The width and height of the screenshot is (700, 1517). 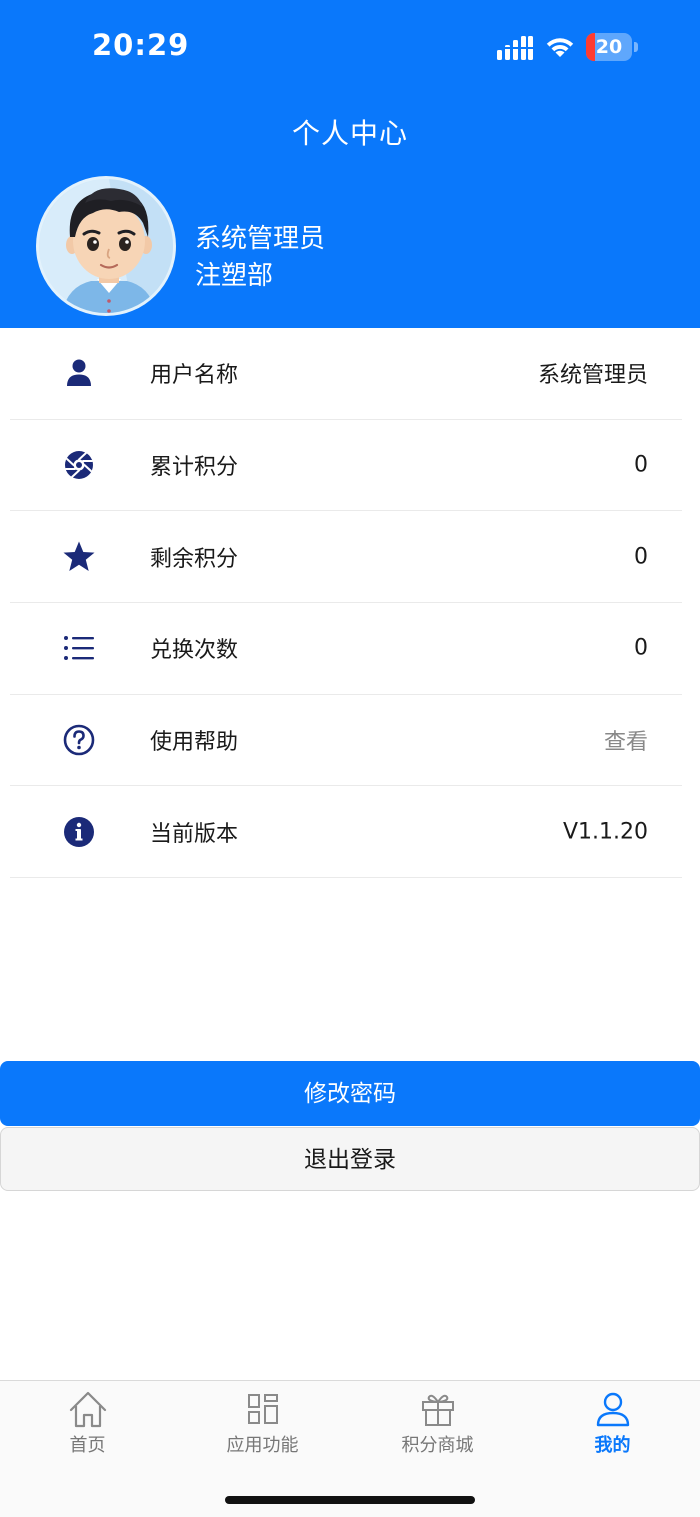 I want to click on list-item-help: 使用帮助 查看, so click(x=346, y=741).